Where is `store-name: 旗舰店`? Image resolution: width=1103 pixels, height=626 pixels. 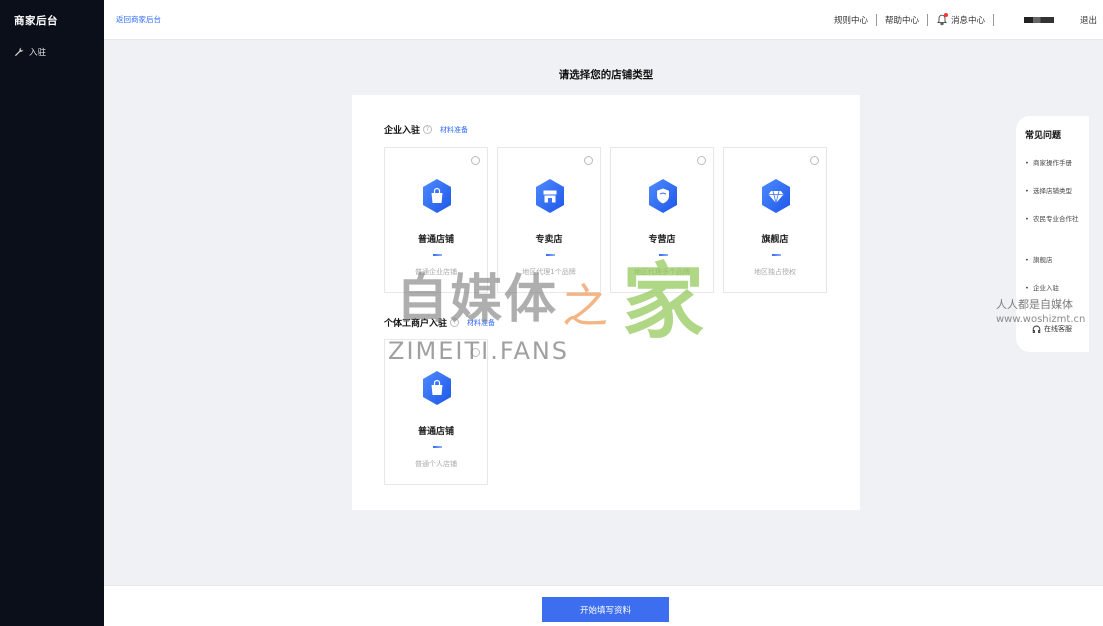
store-name: 旗舰店 is located at coordinates (775, 240).